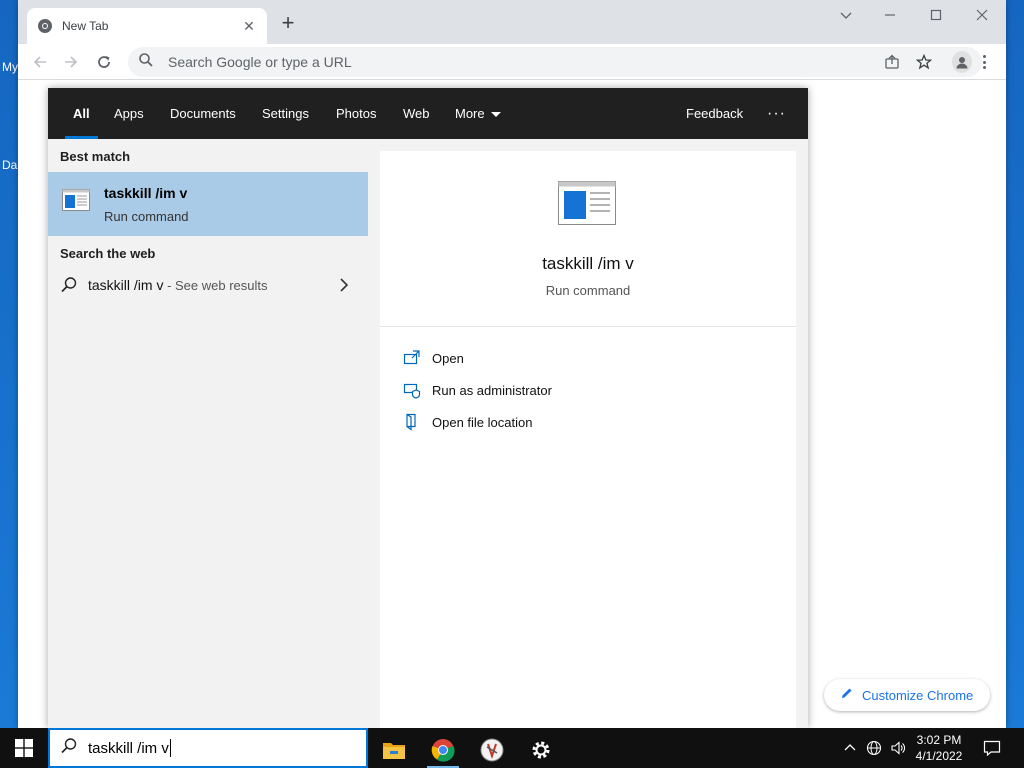 The image size is (1024, 768). What do you see at coordinates (924, 62) in the screenshot?
I see `bookmark-star-icon` at bounding box center [924, 62].